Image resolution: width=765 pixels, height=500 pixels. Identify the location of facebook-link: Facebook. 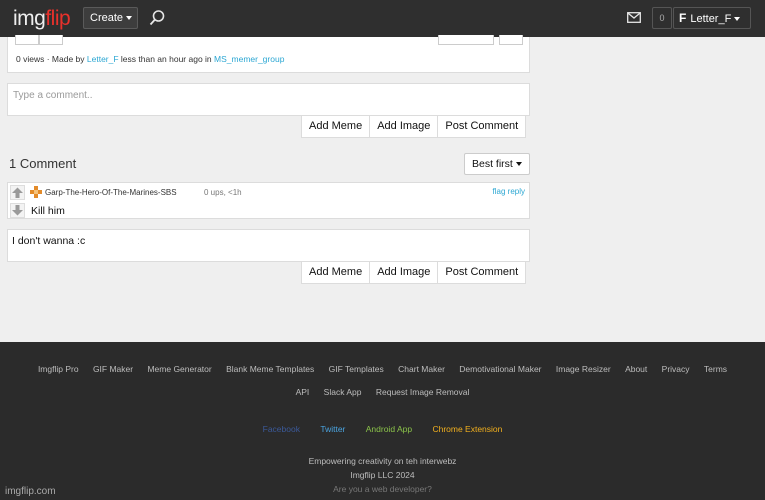
(281, 429).